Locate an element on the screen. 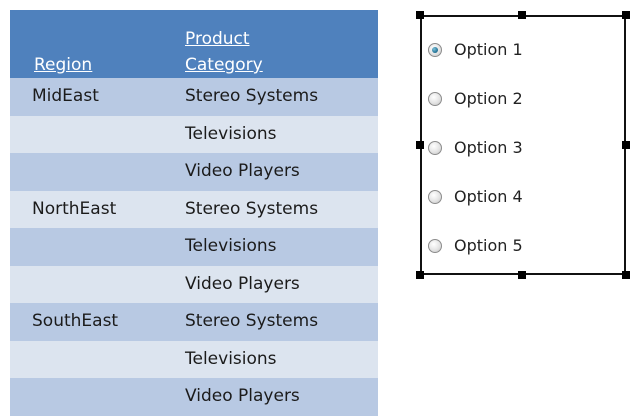  radio-option-label: Option 4 is located at coordinates (488, 196).